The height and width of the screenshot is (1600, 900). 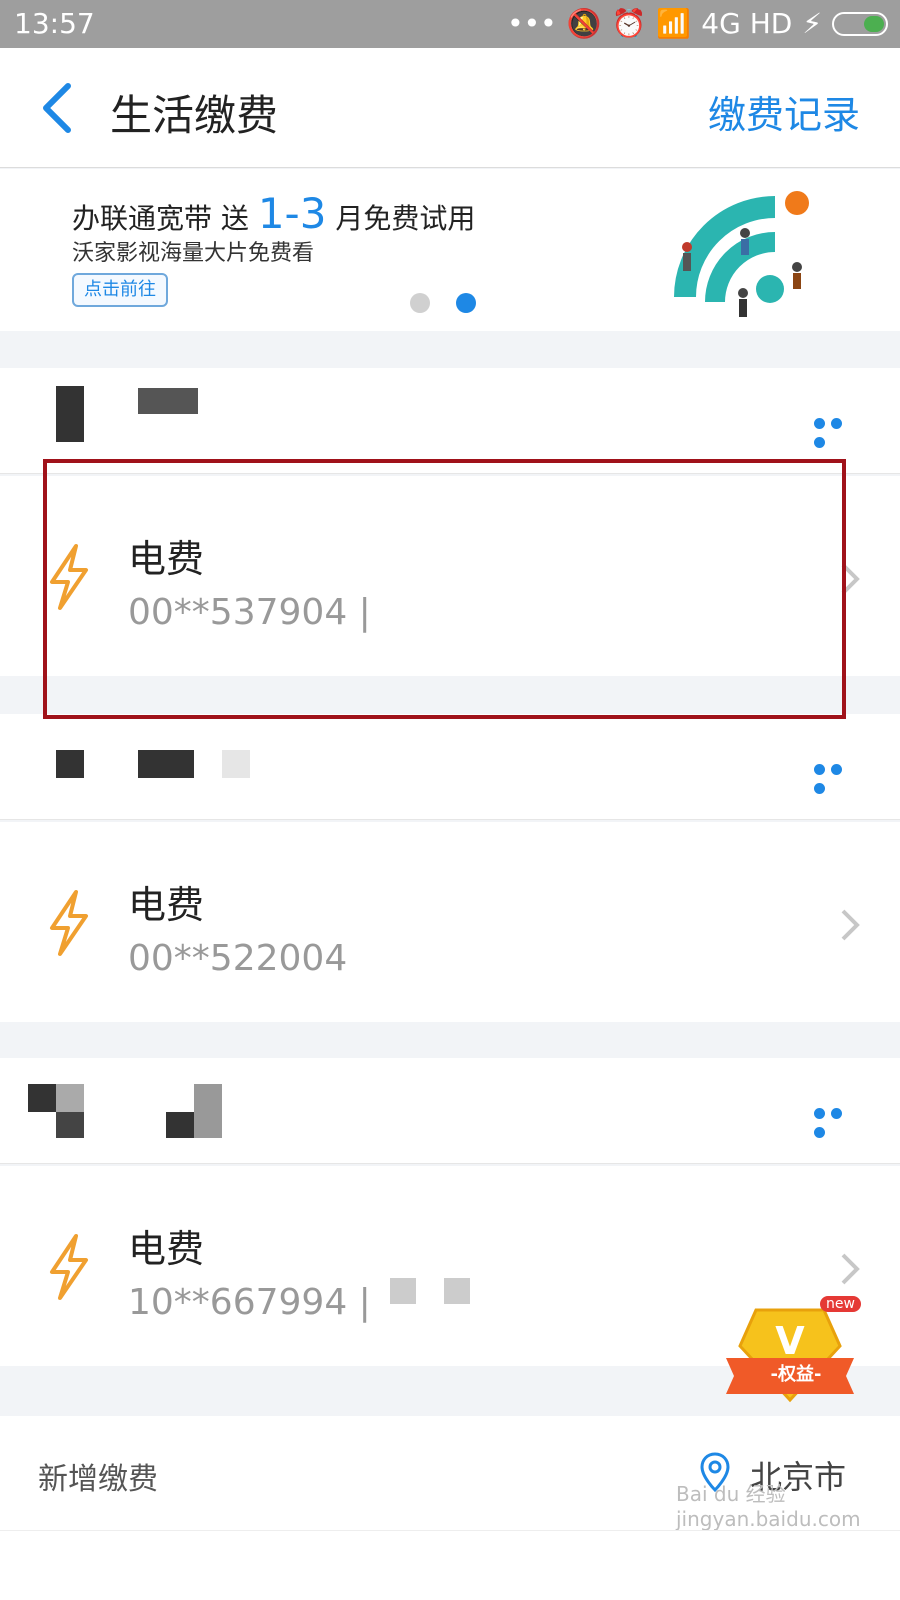 I want to click on banner-headline-highlight: 1-3, so click(x=292, y=213).